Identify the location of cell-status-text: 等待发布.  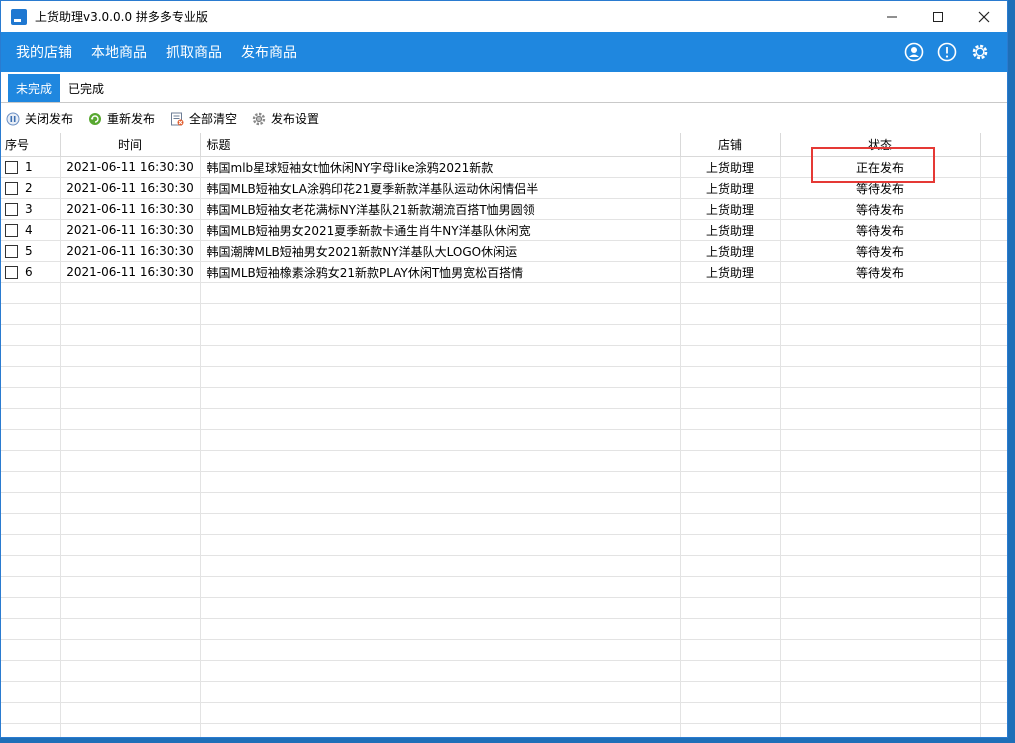
(879, 251).